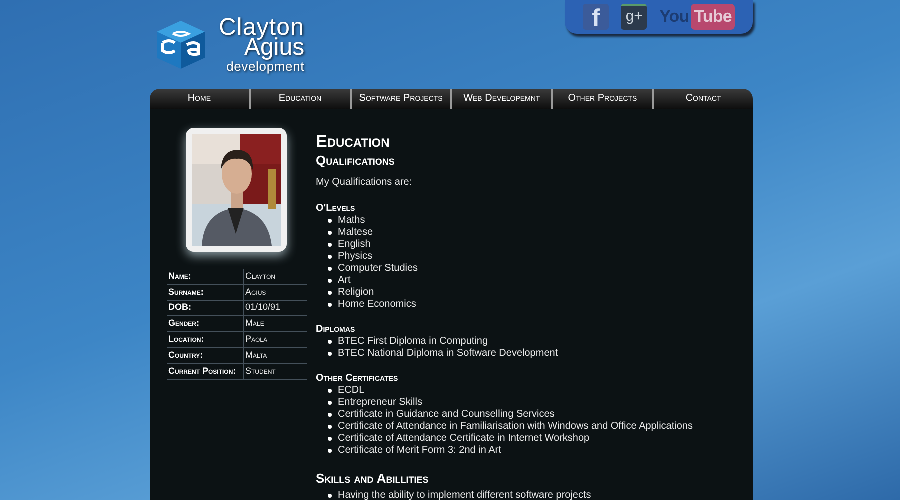  Describe the element at coordinates (515, 427) in the screenshot. I see `list-item: Certificate of Attendance in Familiarisation with Windows and Office Applications` at that location.